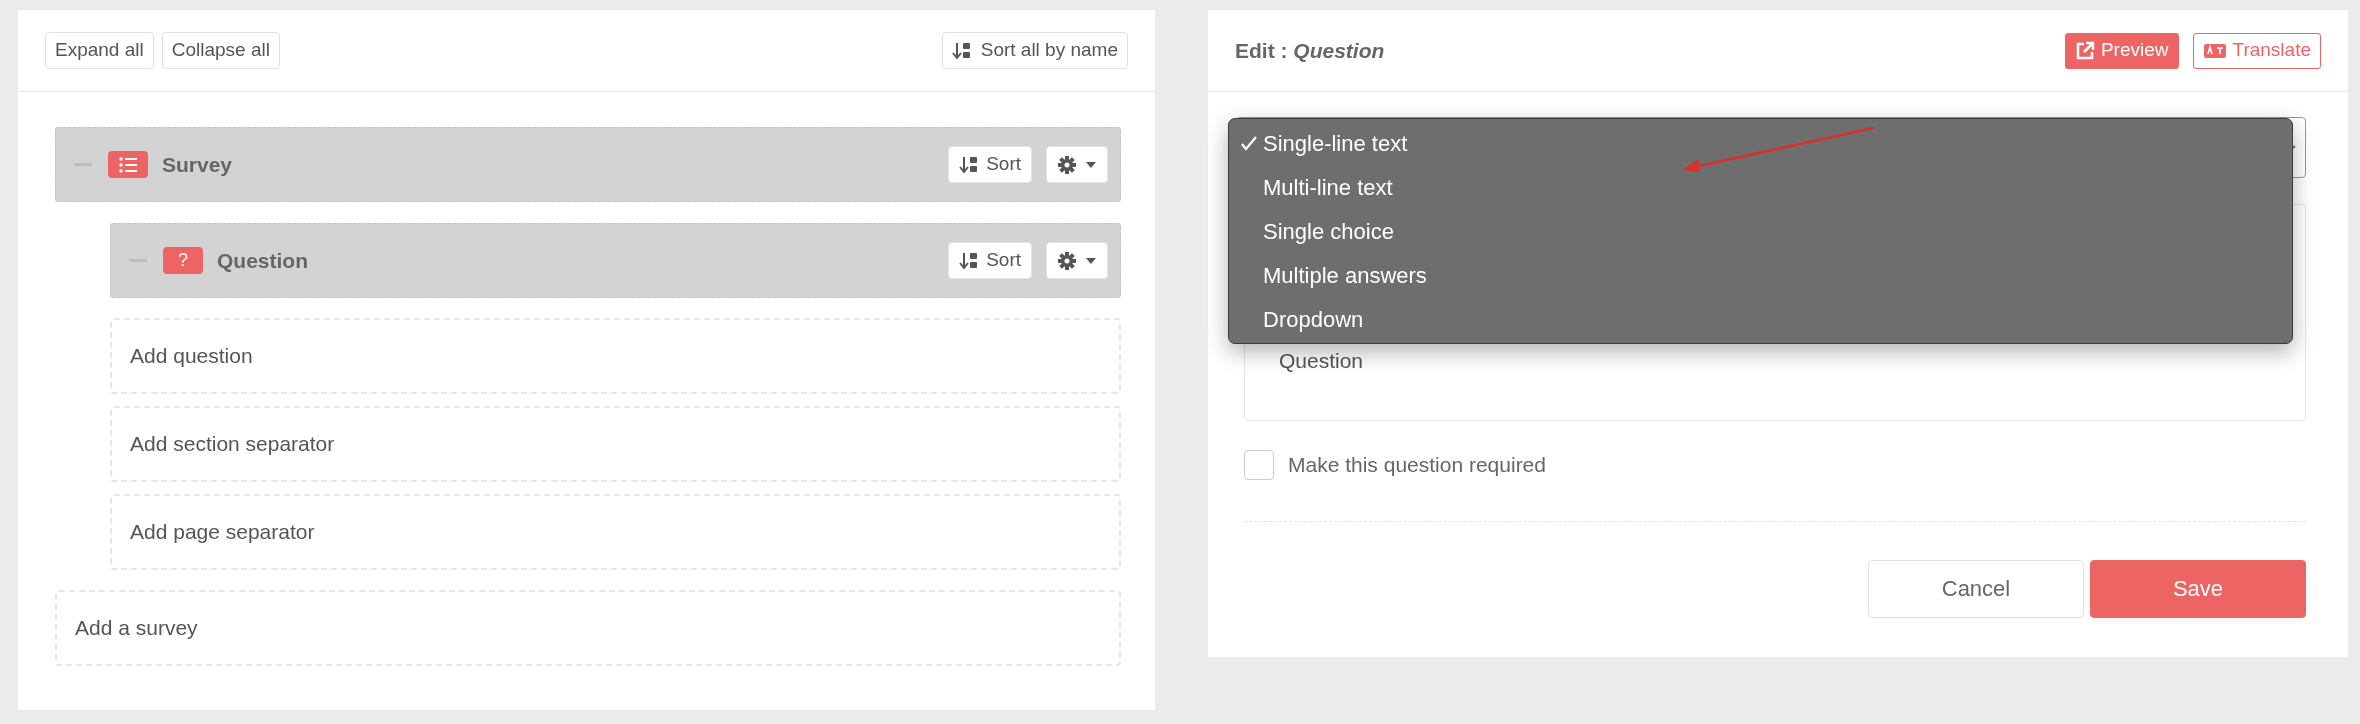 Image resolution: width=2360 pixels, height=724 pixels. Describe the element at coordinates (183, 260) in the screenshot. I see `question-badge: ?` at that location.